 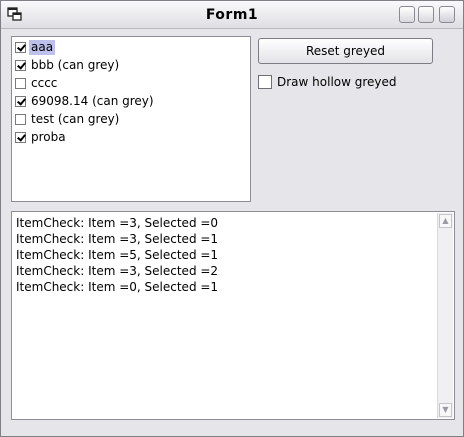 What do you see at coordinates (48, 137) in the screenshot?
I see `item-label: proba` at bounding box center [48, 137].